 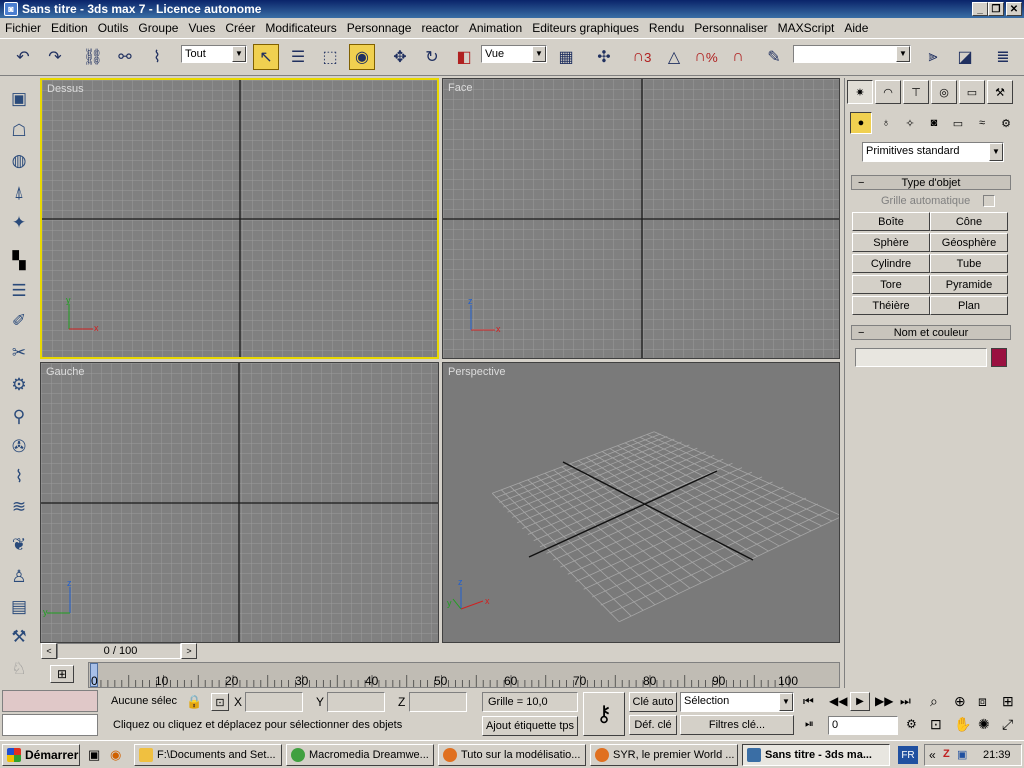 I want to click on auto-key-button: Clé auto, so click(x=653, y=702).